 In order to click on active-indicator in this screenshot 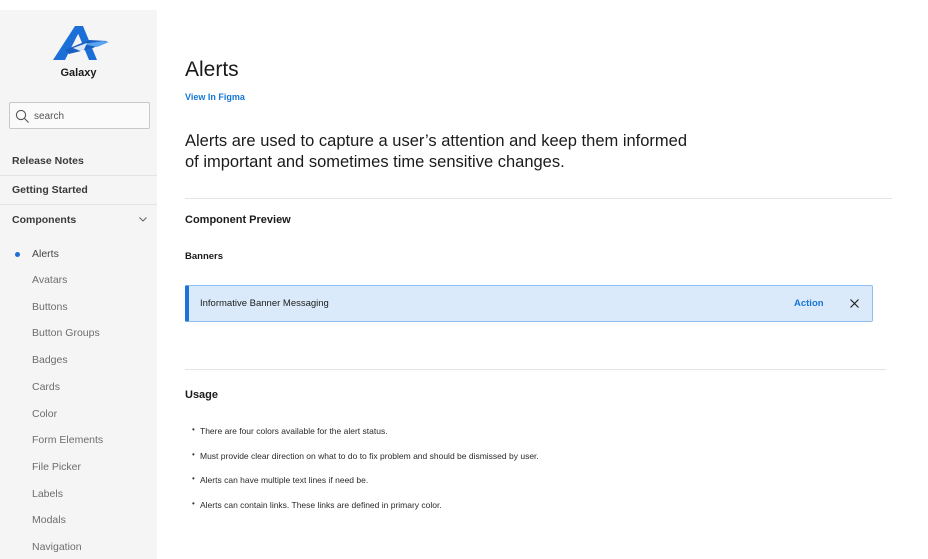, I will do `click(17, 254)`.